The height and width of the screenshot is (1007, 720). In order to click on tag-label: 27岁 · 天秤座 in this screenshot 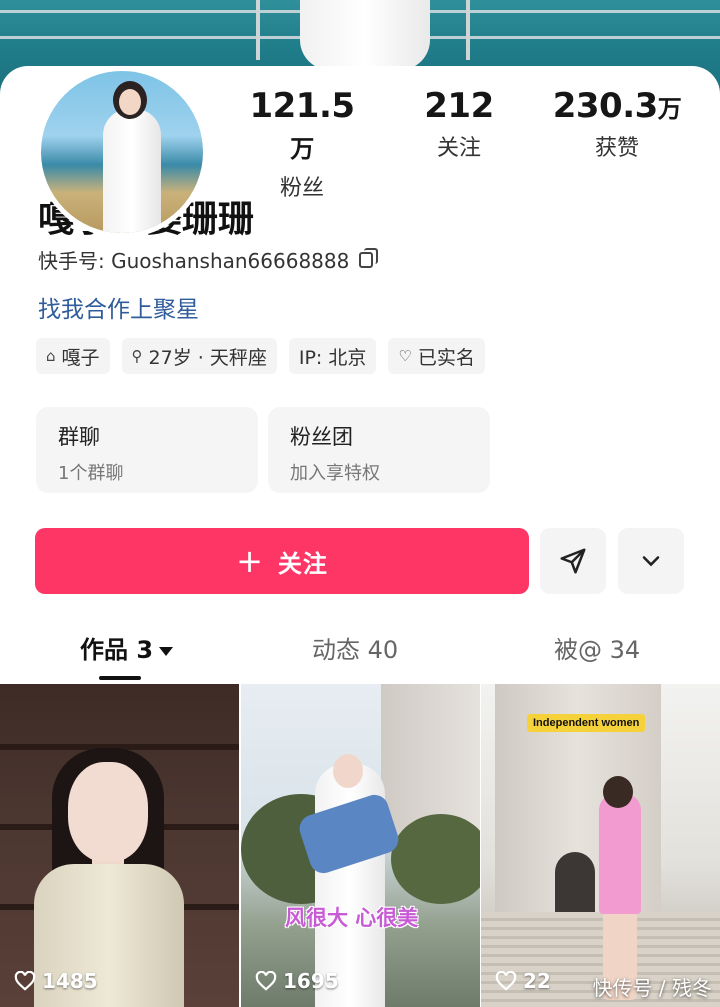, I will do `click(207, 357)`.